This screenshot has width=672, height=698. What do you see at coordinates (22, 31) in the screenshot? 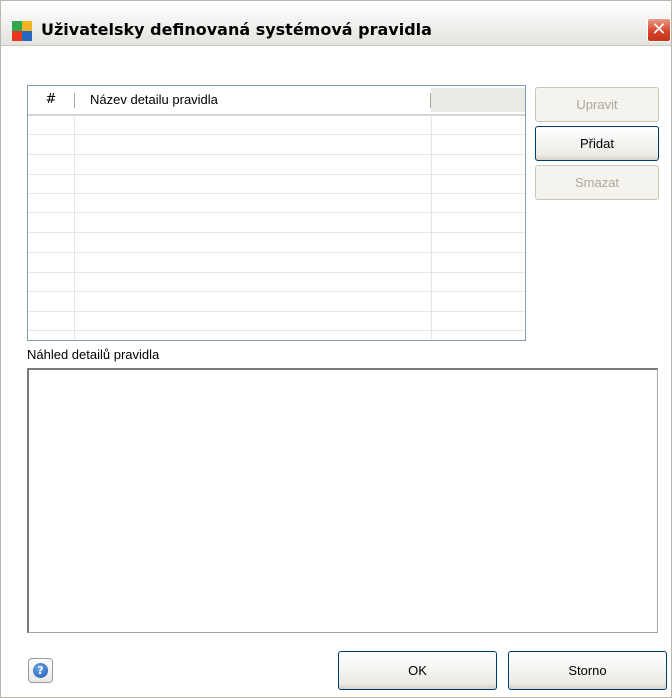
I see `avg-app-icon` at bounding box center [22, 31].